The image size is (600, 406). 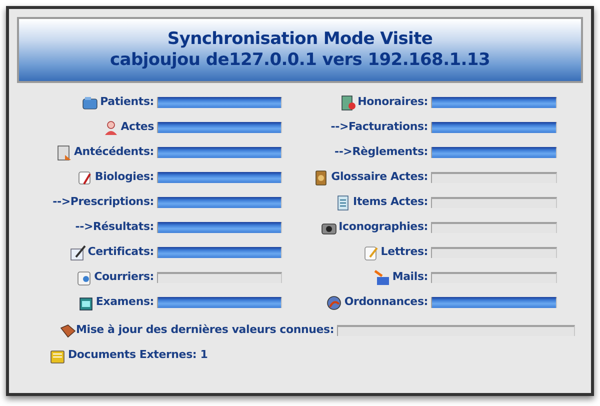 What do you see at coordinates (370, 252) in the screenshot?
I see `note-icon` at bounding box center [370, 252].